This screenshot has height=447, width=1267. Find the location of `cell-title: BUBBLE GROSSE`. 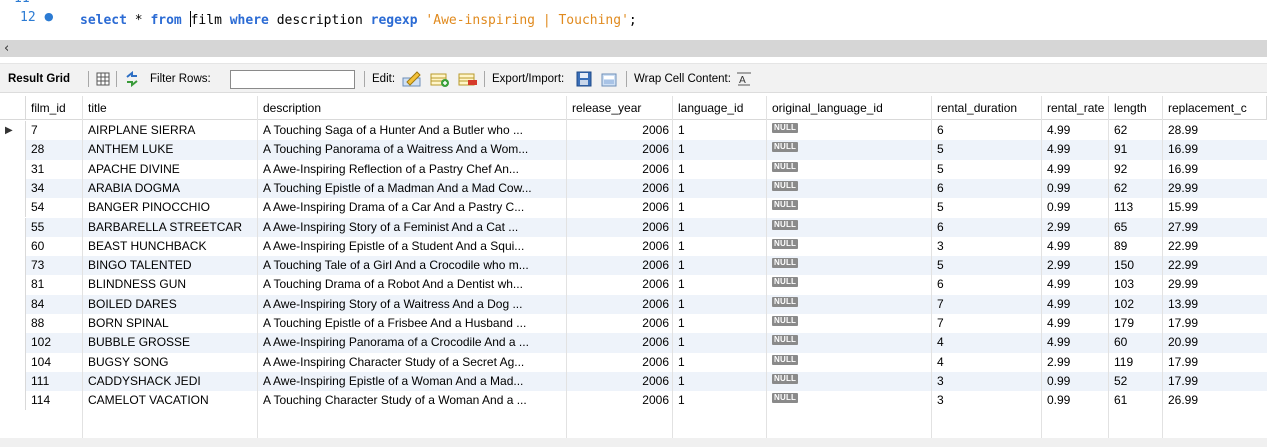

cell-title: BUBBLE GROSSE is located at coordinates (170, 342).